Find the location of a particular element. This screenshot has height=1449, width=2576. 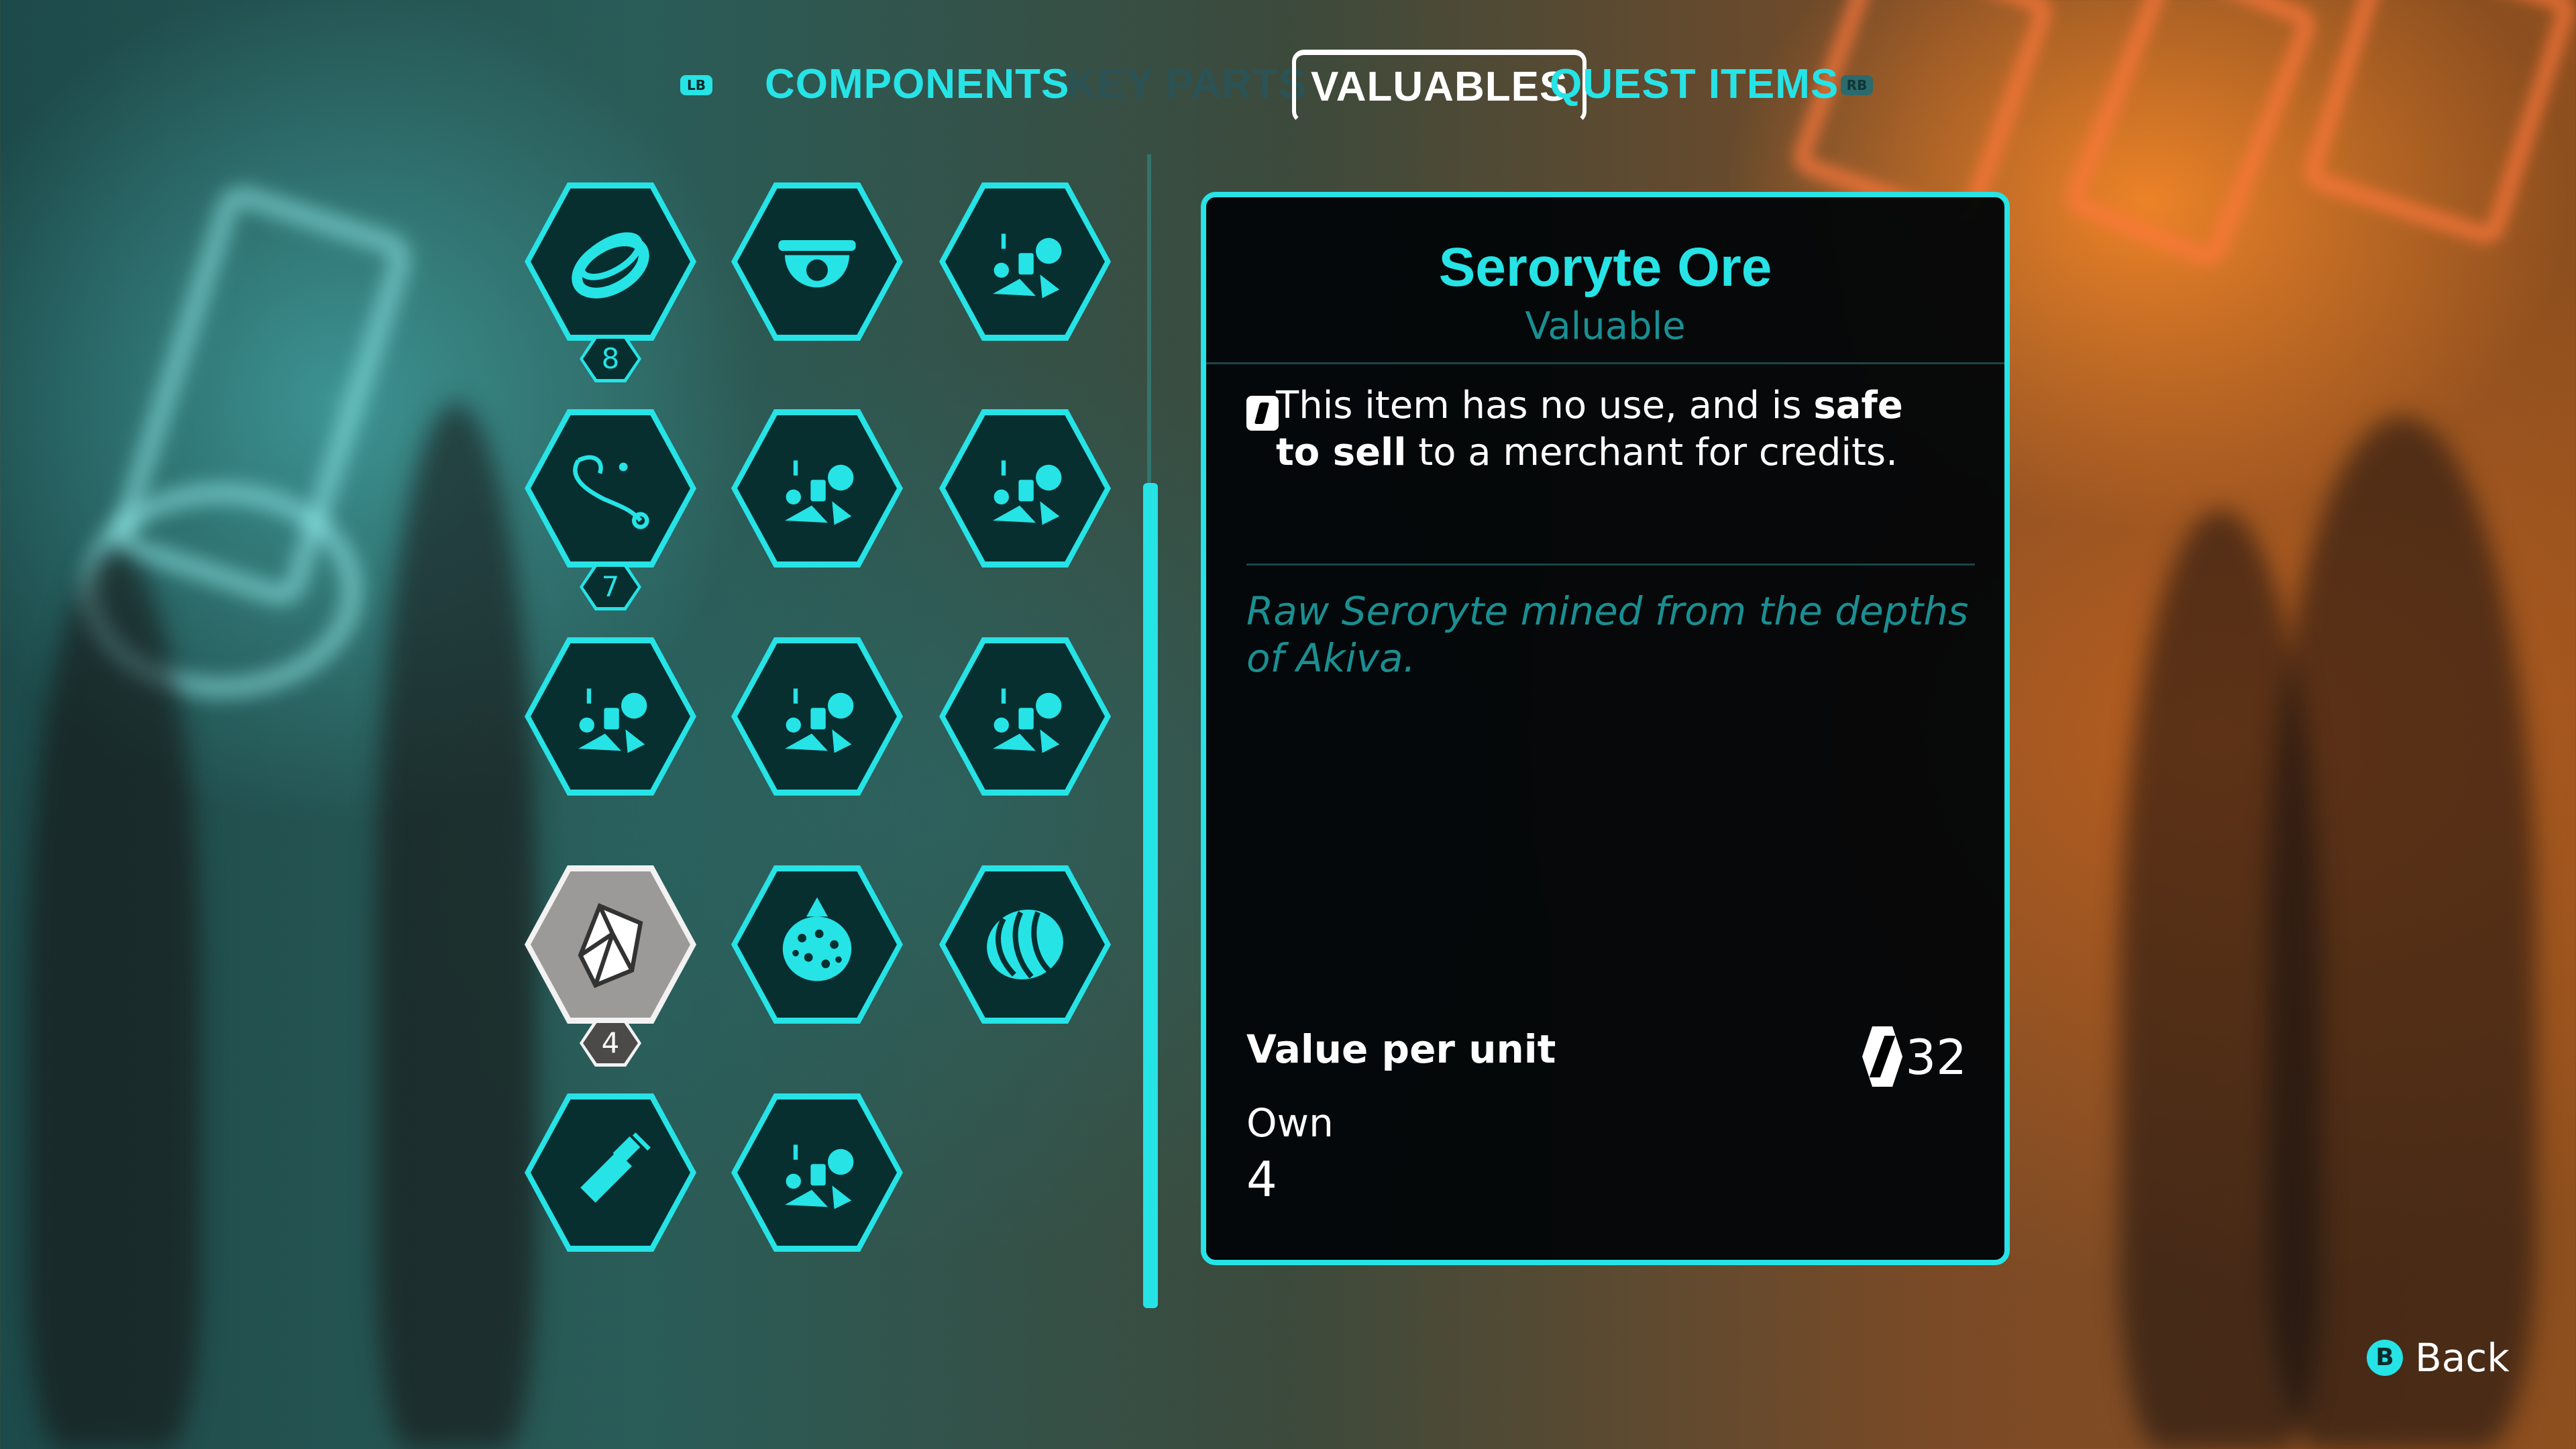

background-neon-sign is located at coordinates (2191, 136).